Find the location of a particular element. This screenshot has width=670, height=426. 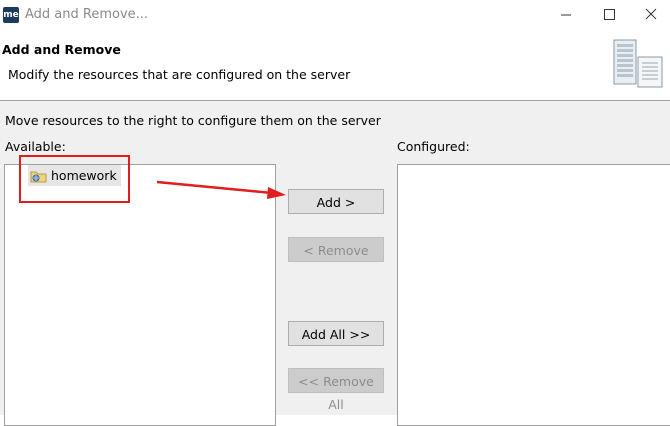

close-button is located at coordinates (651, 15).